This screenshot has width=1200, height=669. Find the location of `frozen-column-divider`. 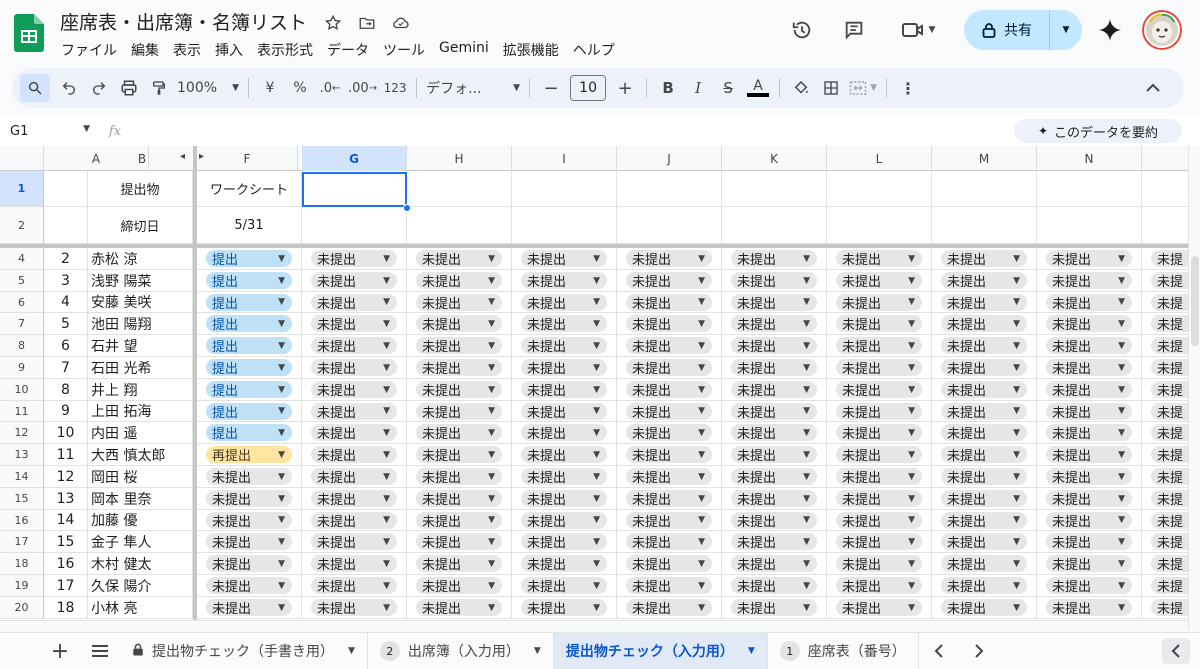

frozen-column-divider is located at coordinates (195, 383).